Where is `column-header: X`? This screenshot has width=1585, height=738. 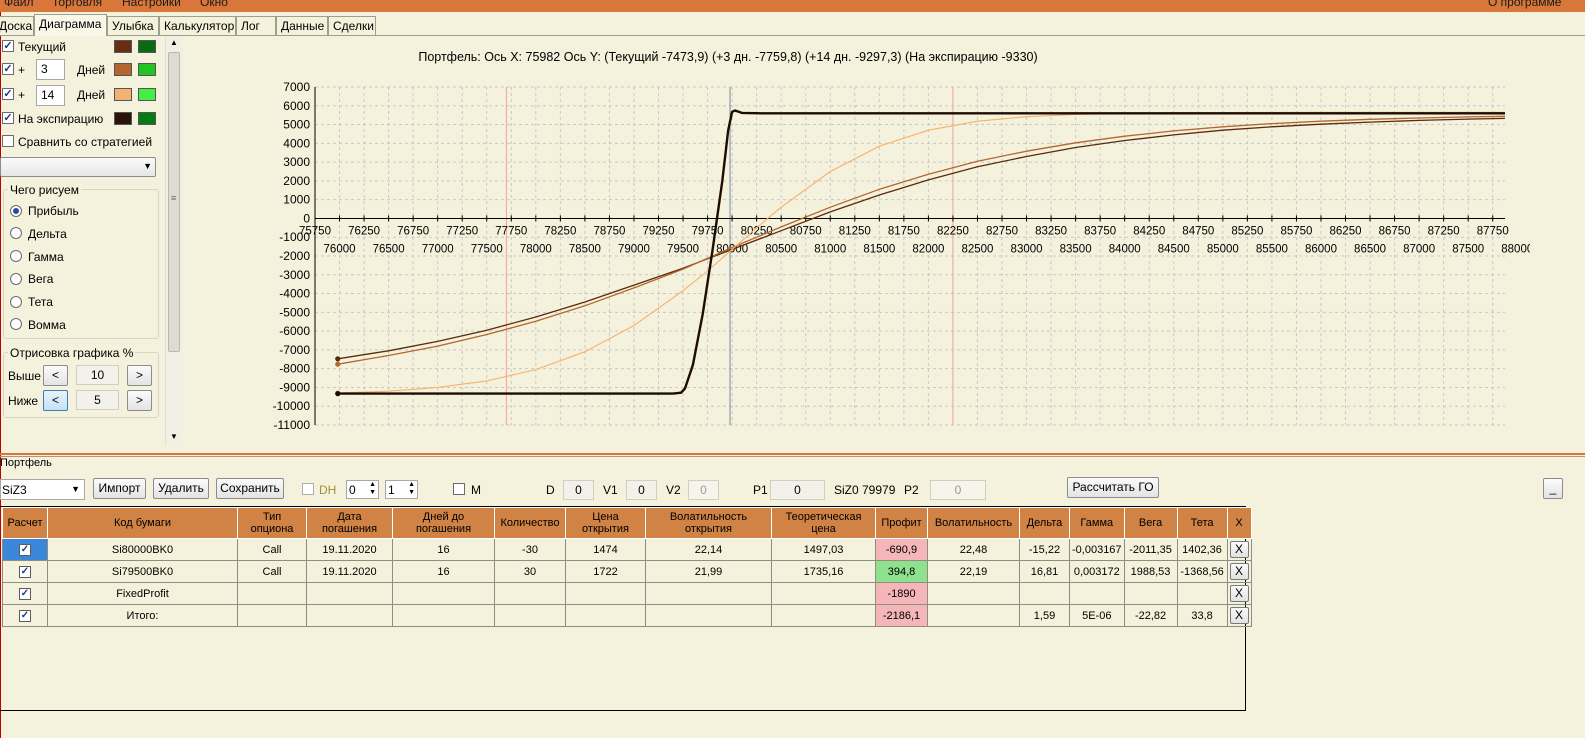
column-header: X is located at coordinates (1239, 523).